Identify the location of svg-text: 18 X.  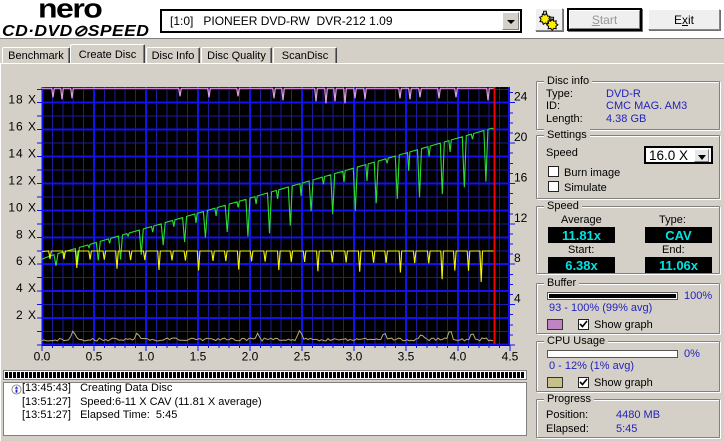
(22, 100).